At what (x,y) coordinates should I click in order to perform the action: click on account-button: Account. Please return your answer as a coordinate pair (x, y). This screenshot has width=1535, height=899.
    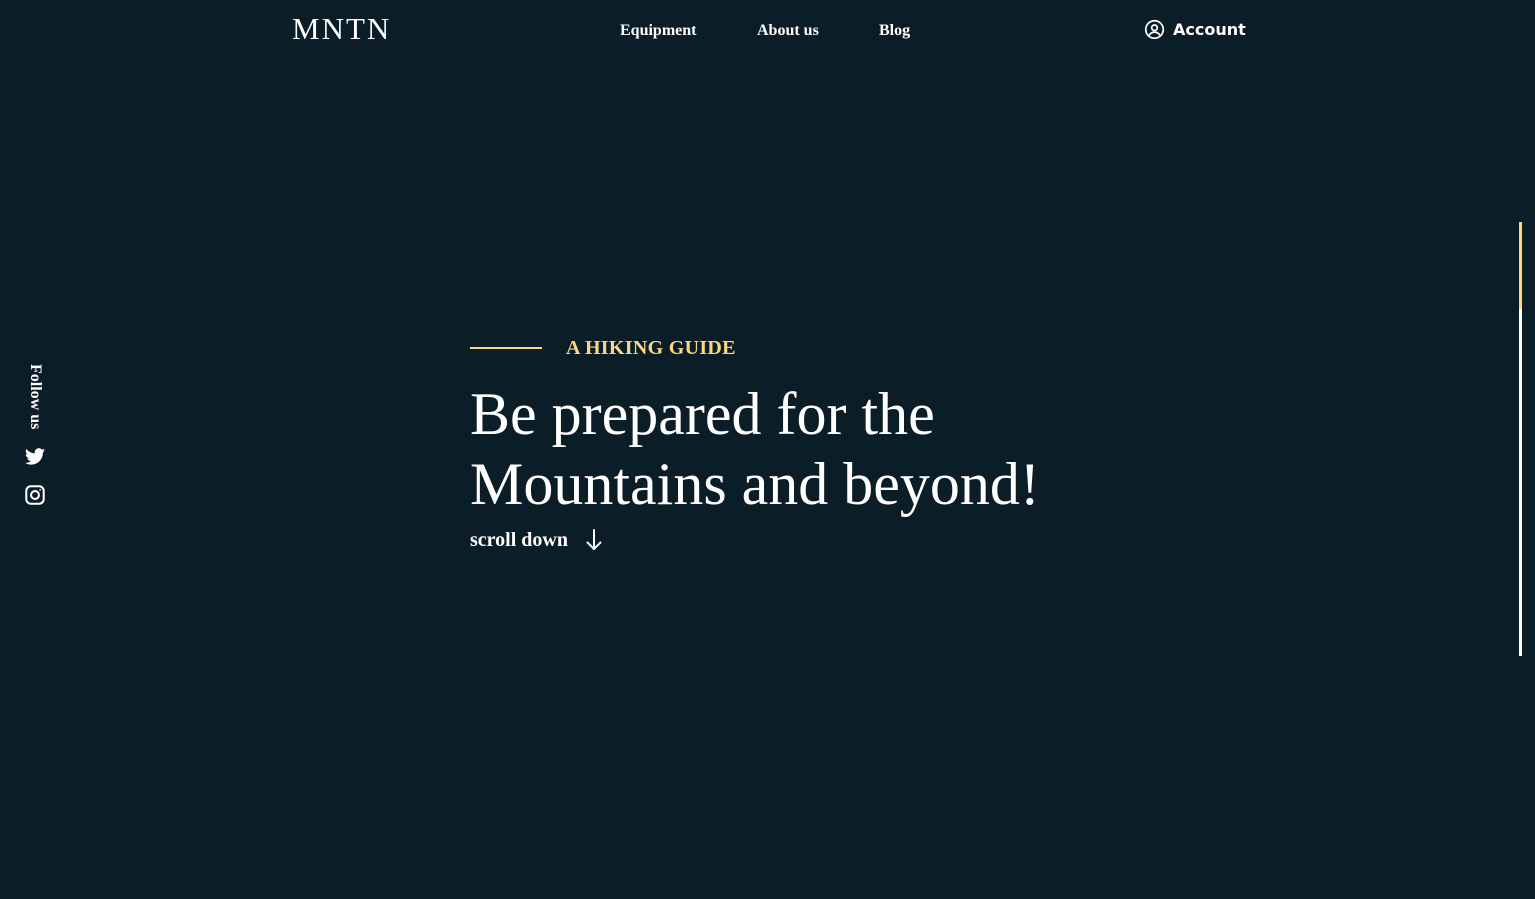
    Looking at the image, I should click on (1195, 29).